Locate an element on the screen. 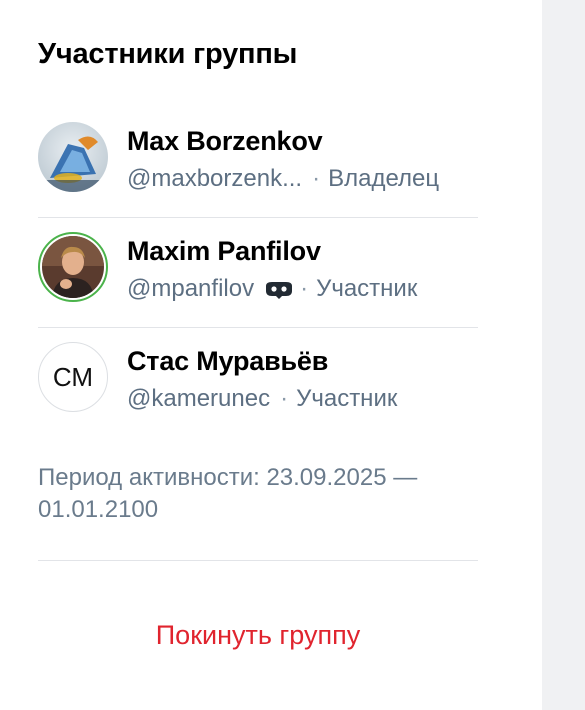 This screenshot has width=585, height=710. member-row: Max Borzenkov @maxborzenk... · Владелец is located at coordinates (258, 163).